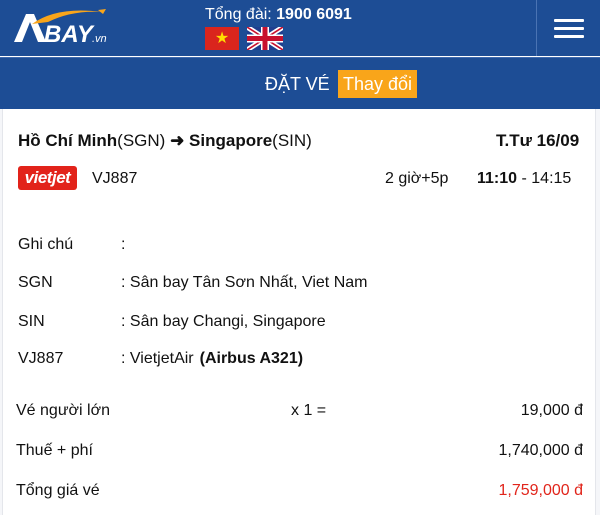 Image resolution: width=600 pixels, height=515 pixels. What do you see at coordinates (300, 28) in the screenshot?
I see `top-header: BAY .vn Tổng đài: 1900 6091 ★` at bounding box center [300, 28].